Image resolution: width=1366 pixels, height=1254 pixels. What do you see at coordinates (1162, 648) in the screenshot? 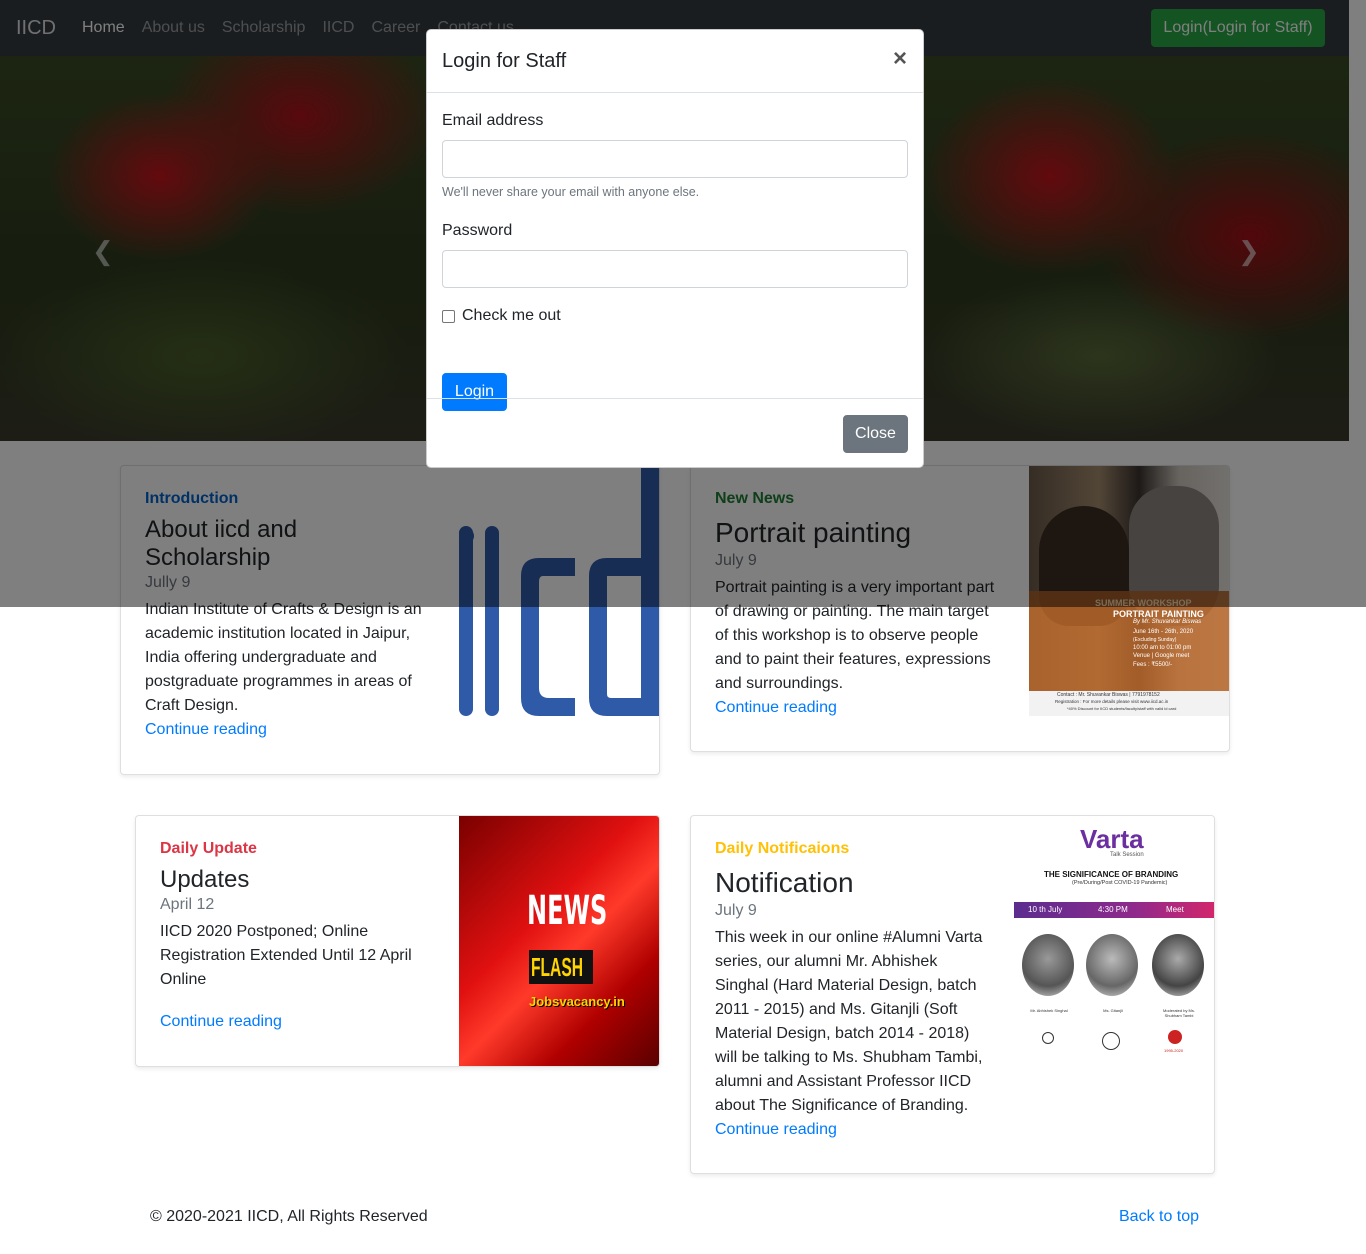
I see `poster-time: 10:00 am to 01:00 pm` at bounding box center [1162, 648].